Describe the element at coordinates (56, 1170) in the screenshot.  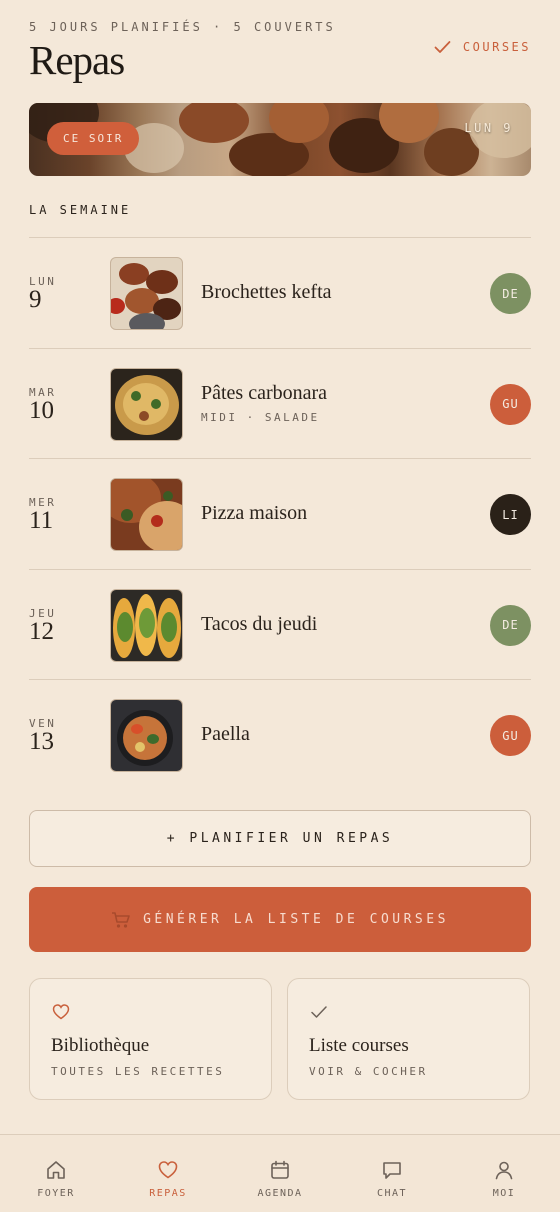
I see `home-icon` at that location.